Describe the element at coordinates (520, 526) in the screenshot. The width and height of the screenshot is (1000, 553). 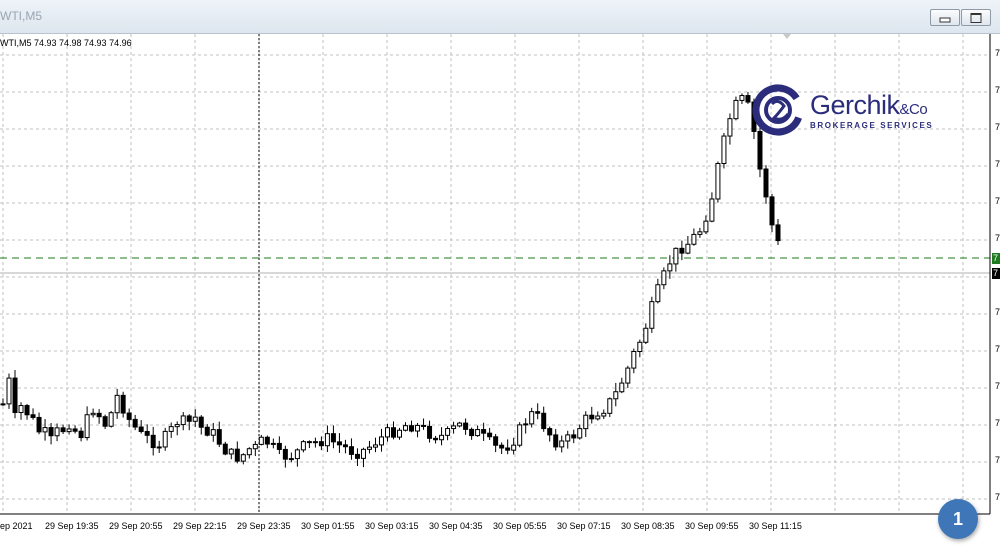
I see `time-tick-label: 30 Sep 05:55` at that location.